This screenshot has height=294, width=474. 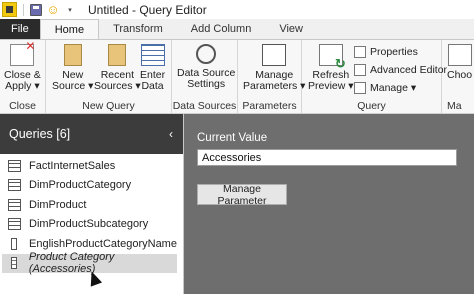 What do you see at coordinates (72, 55) in the screenshot?
I see `new-source-icon` at bounding box center [72, 55].